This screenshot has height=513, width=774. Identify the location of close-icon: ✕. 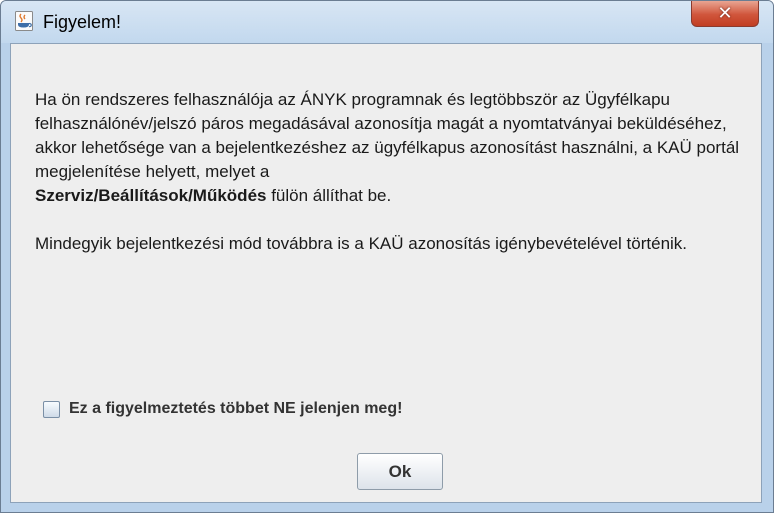
(725, 13).